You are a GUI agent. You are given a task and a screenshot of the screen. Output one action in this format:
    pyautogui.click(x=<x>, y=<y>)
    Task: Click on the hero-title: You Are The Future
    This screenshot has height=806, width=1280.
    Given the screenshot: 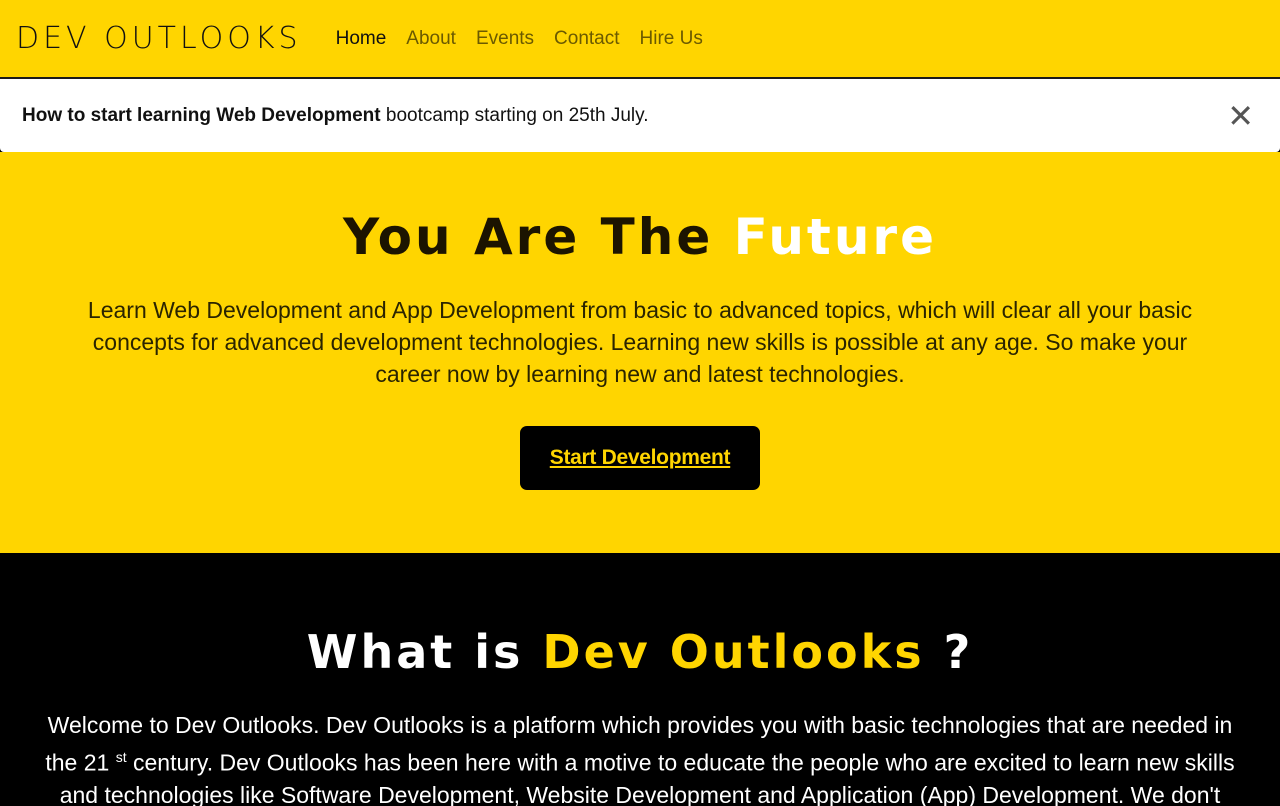 What is the action you would take?
    pyautogui.click(x=640, y=209)
    